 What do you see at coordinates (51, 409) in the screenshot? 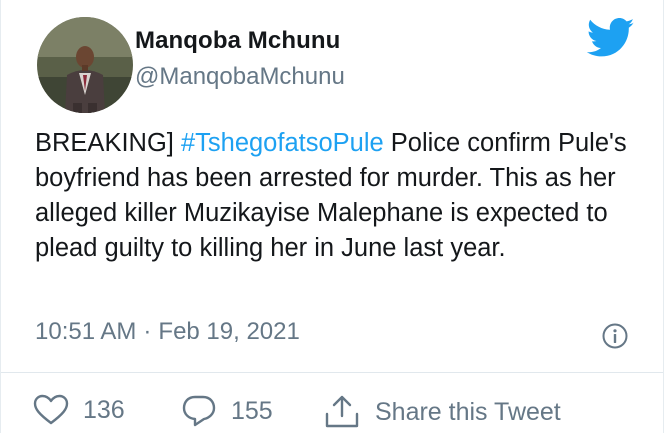
I see `heart-icon` at bounding box center [51, 409].